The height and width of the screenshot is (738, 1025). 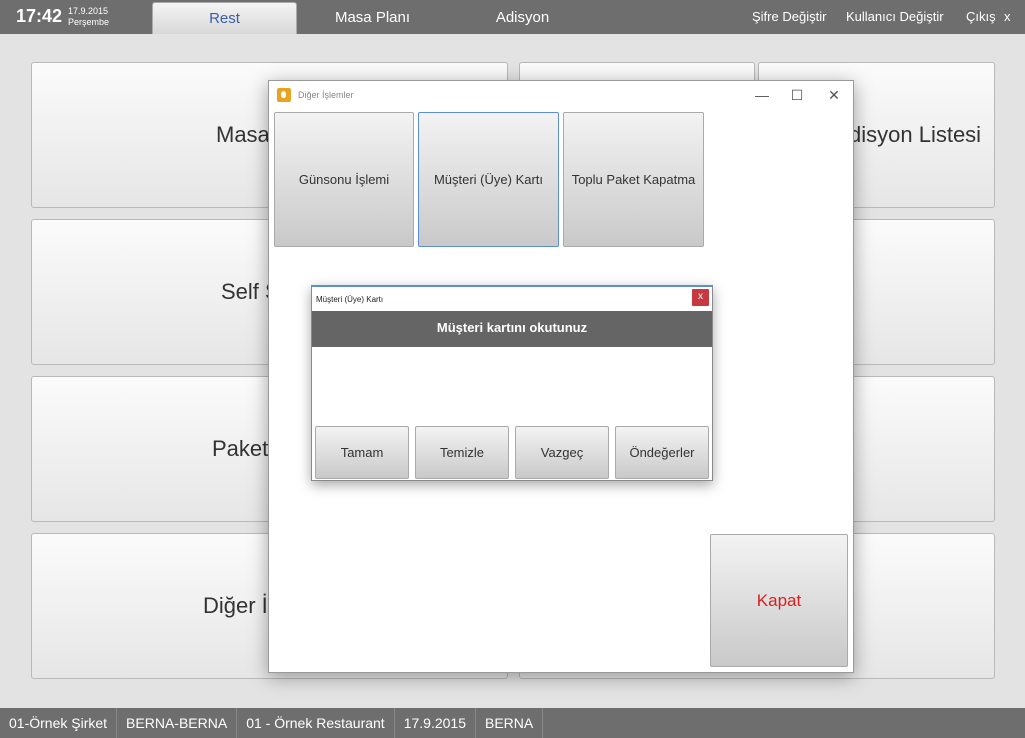 I want to click on app-close-button: x, so click(x=1007, y=16).